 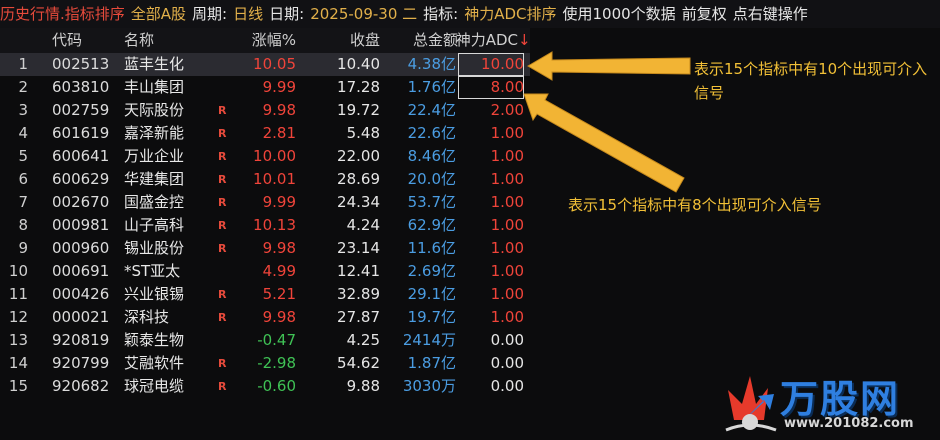 What do you see at coordinates (169, 40) in the screenshot?
I see `column-header-name: 名称` at bounding box center [169, 40].